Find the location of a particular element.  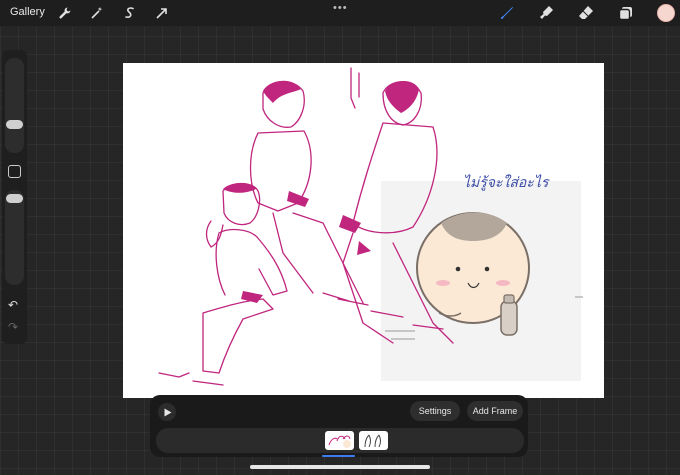

opacity-knob is located at coordinates (14, 198).